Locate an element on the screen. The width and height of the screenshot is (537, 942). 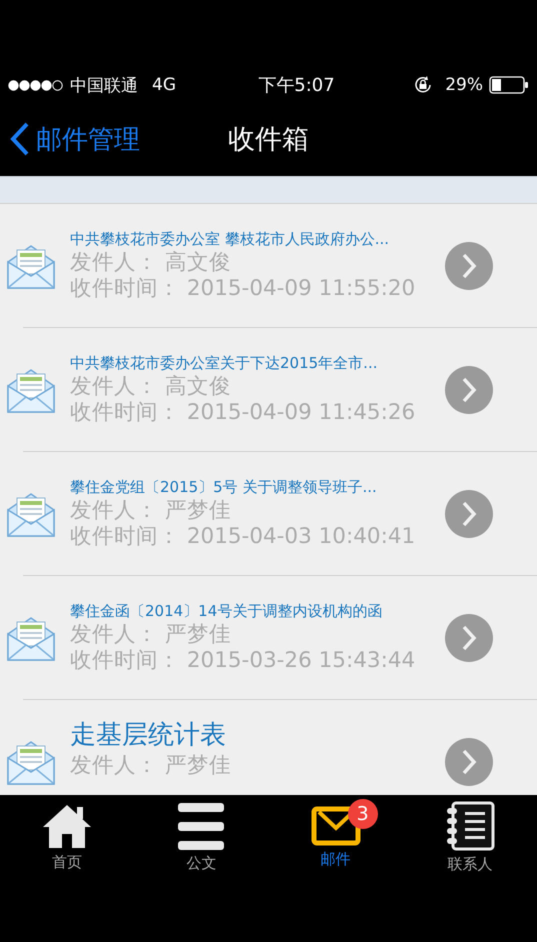
mail-received-time: 收件时间： 2015-03-26 15:43:44 is located at coordinates (243, 661).